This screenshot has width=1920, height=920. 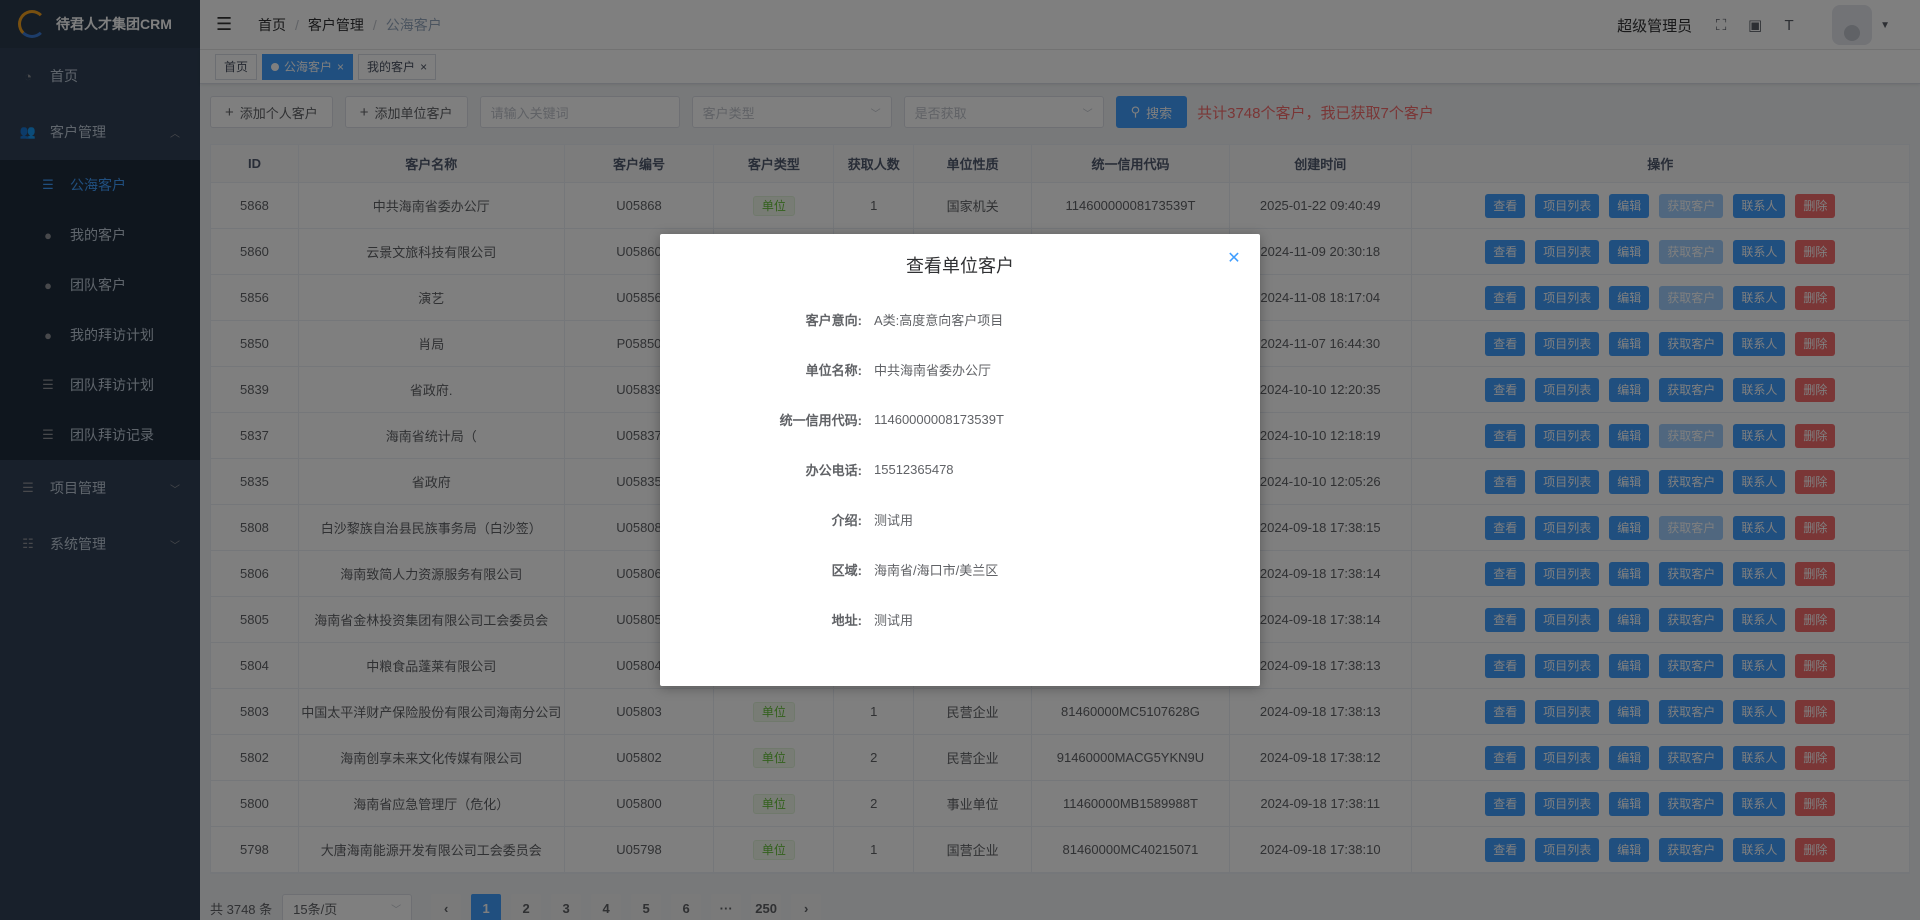 I want to click on close-icon: ✕, so click(x=1234, y=258).